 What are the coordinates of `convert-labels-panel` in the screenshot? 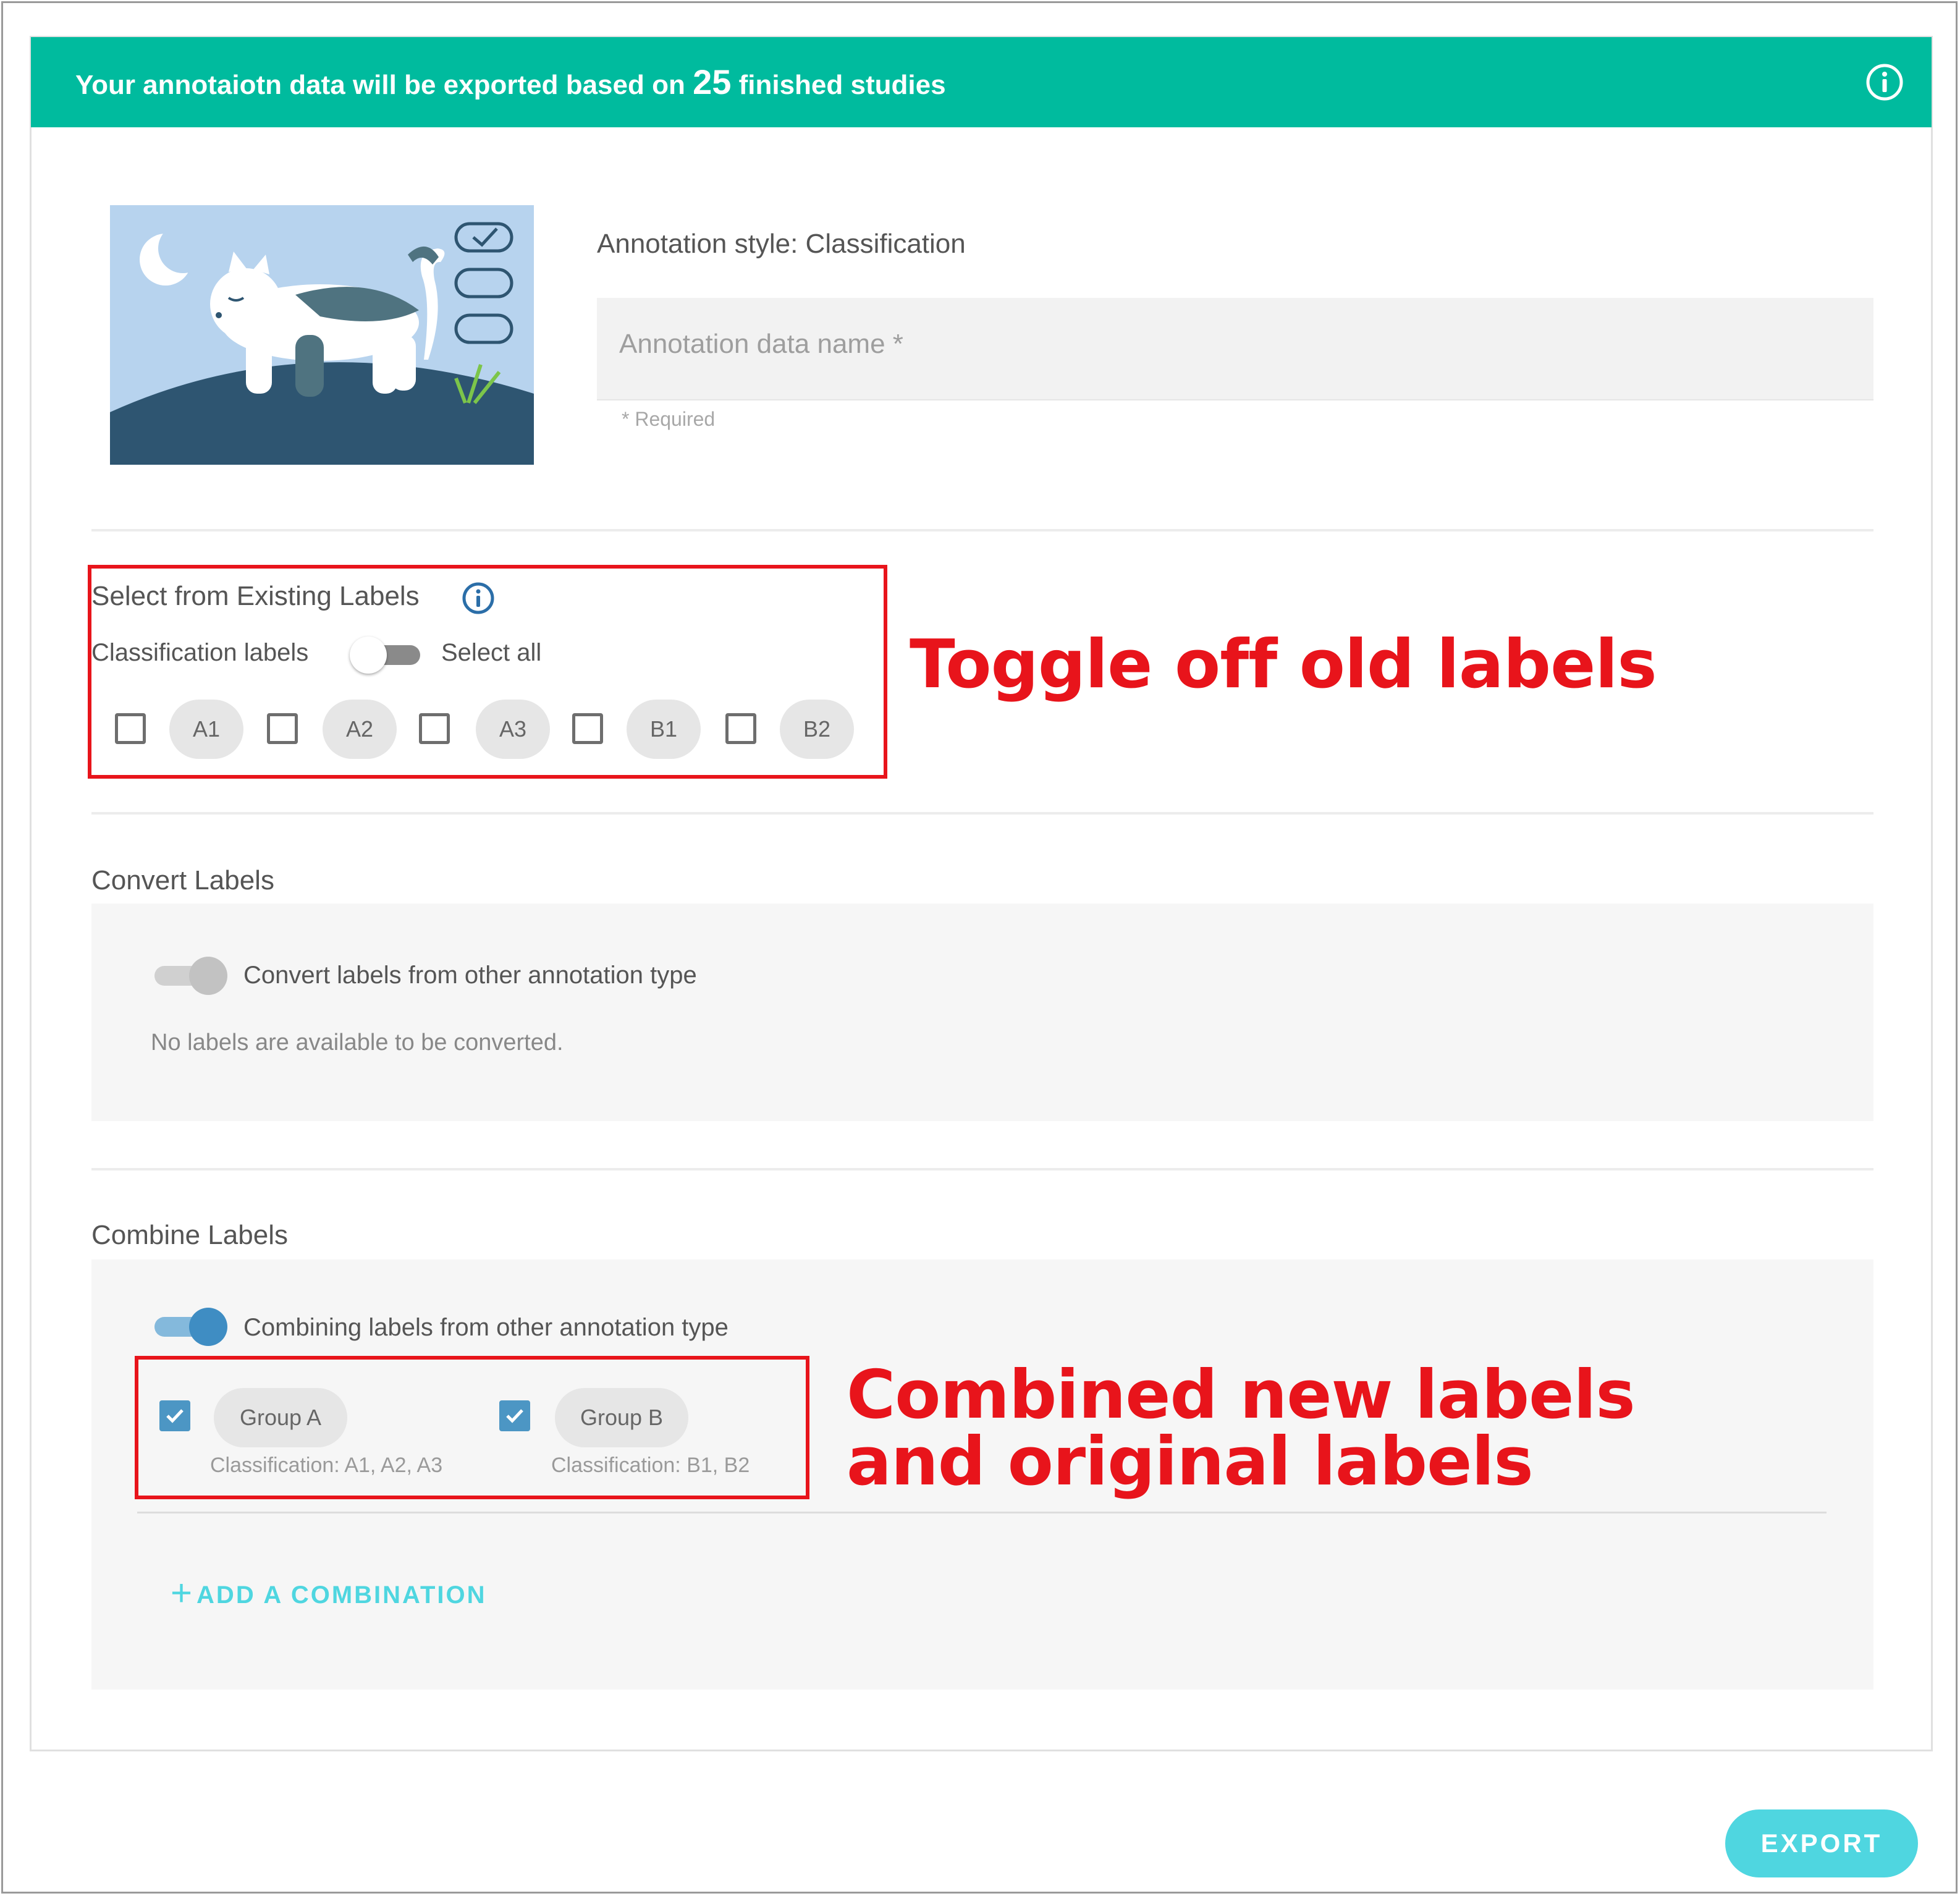 It's located at (982, 1012).